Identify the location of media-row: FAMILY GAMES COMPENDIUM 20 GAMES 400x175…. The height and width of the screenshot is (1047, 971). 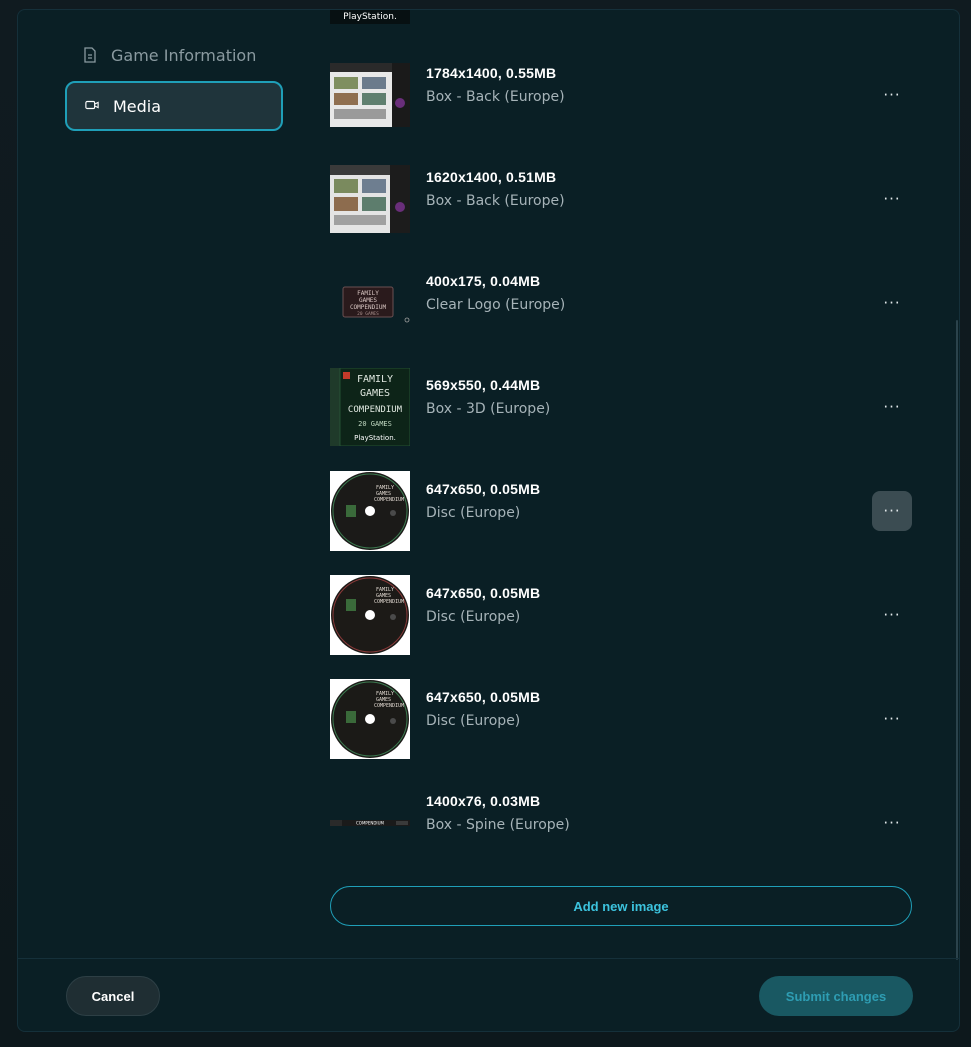
(621, 303).